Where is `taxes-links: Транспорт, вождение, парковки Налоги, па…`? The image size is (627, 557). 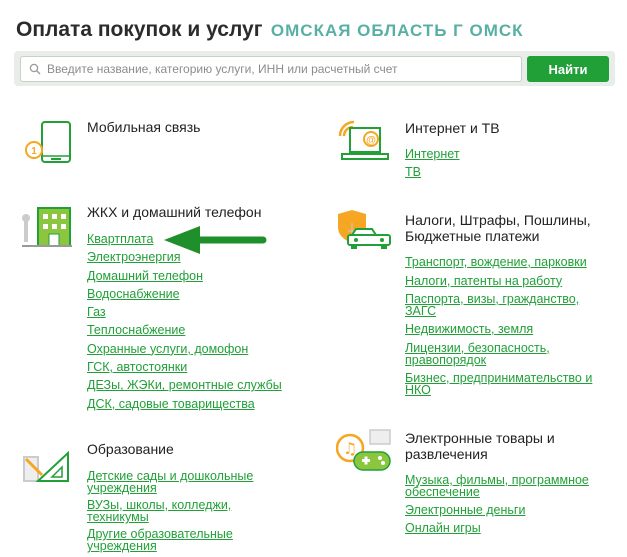 taxes-links: Транспорт, вождение, парковки Налоги, па… is located at coordinates (498, 326).